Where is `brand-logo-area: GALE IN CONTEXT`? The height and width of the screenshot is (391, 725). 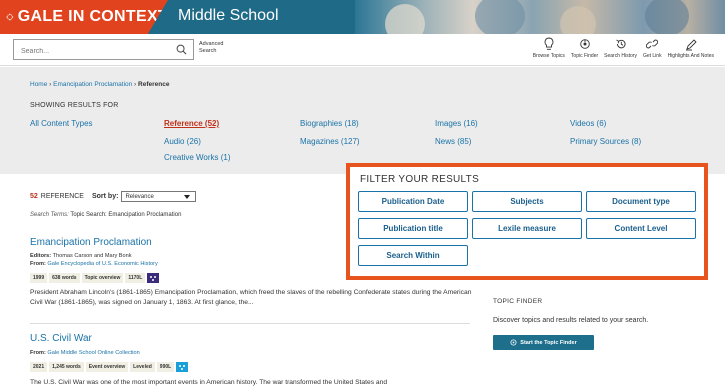
brand-logo-area: GALE IN CONTEXT is located at coordinates (84, 17).